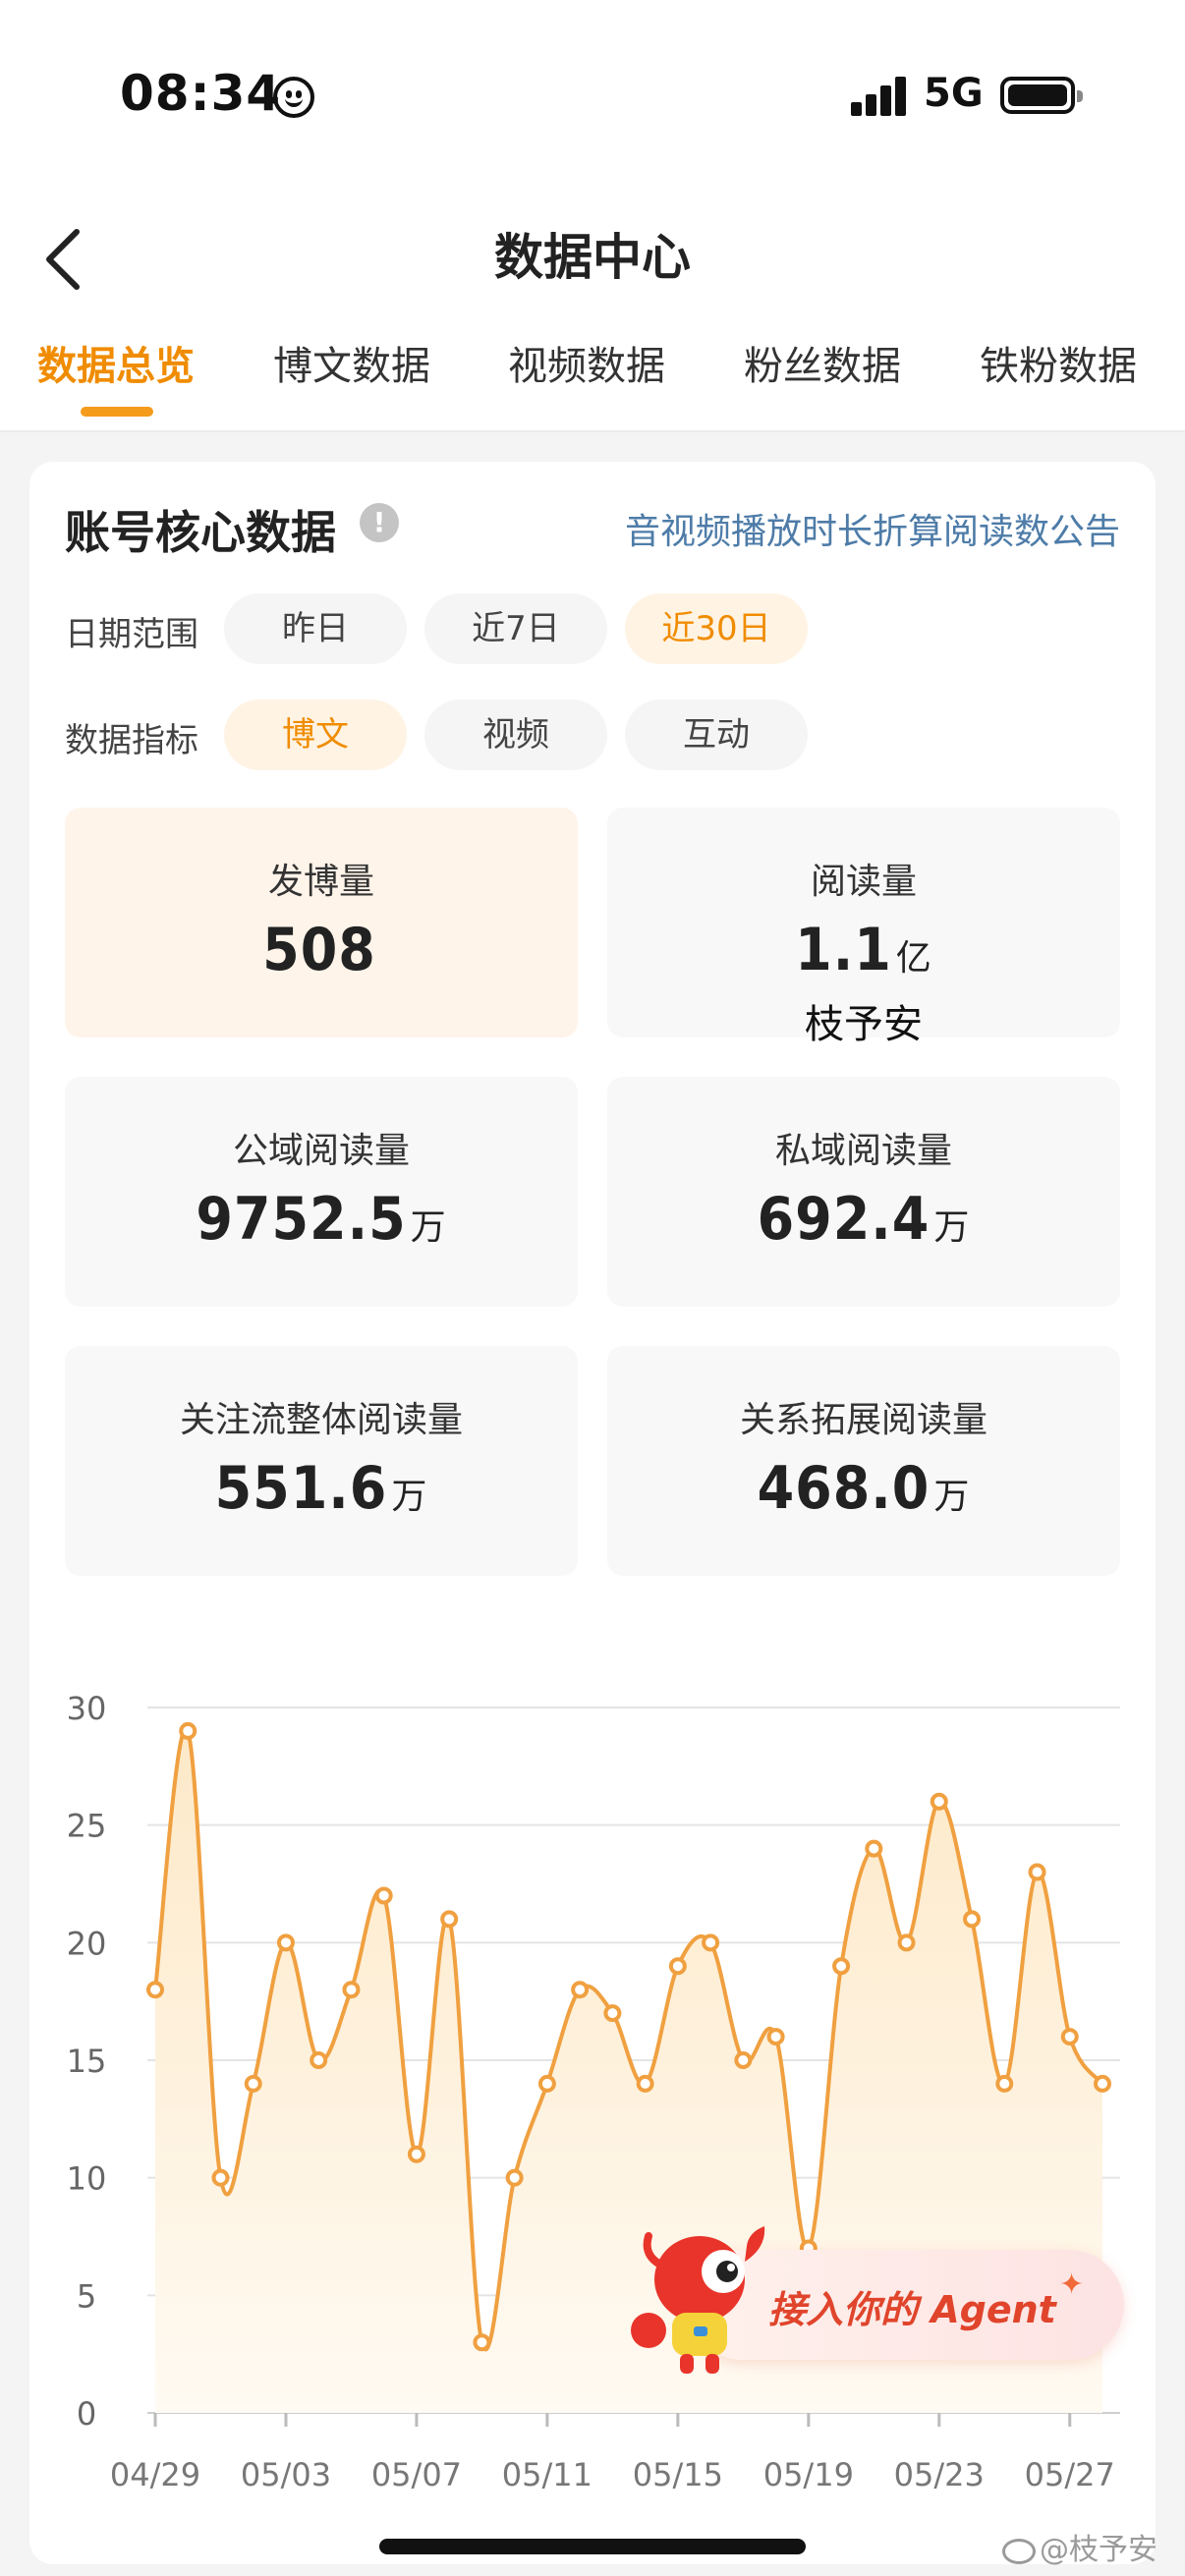 The height and width of the screenshot is (2576, 1185). I want to click on stat-label: 发博量, so click(320, 882).